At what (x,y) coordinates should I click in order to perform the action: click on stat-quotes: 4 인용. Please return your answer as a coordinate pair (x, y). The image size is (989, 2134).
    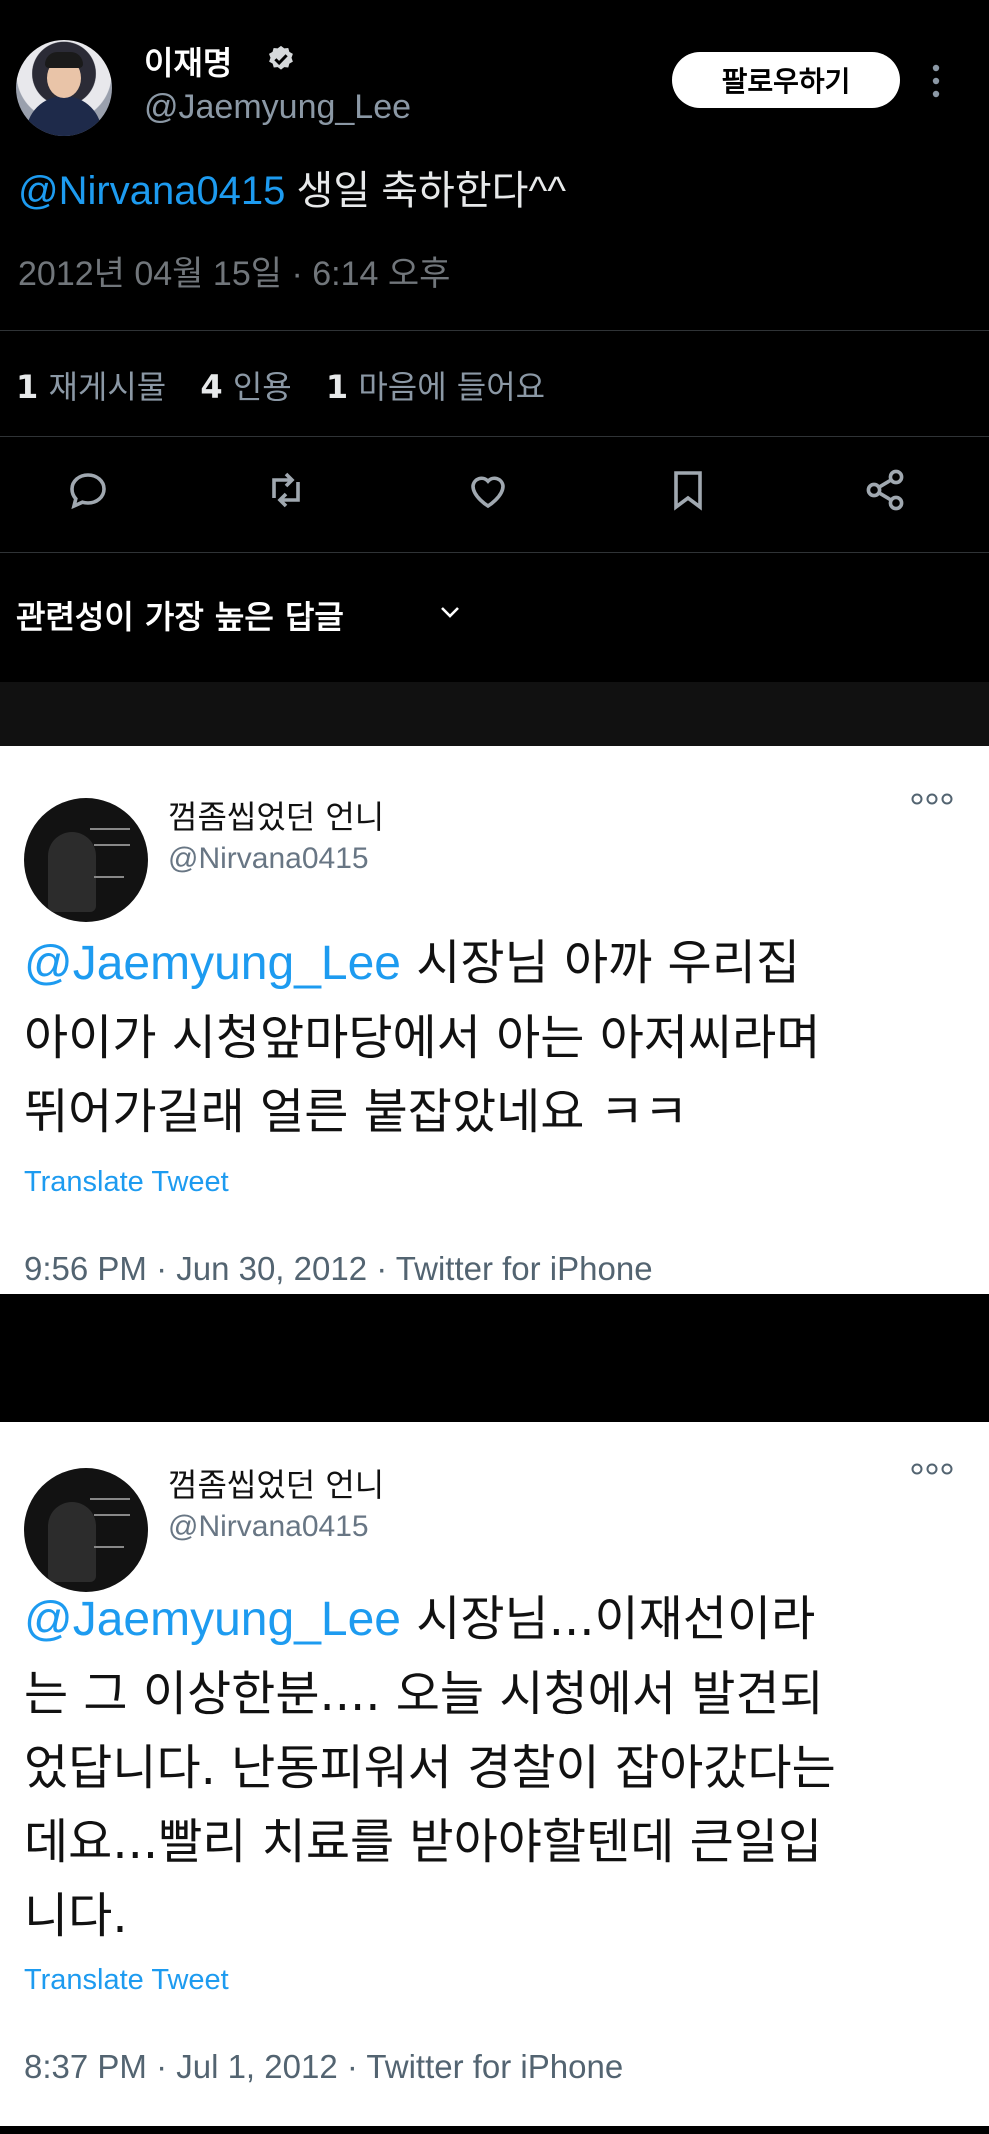
    Looking at the image, I should click on (245, 387).